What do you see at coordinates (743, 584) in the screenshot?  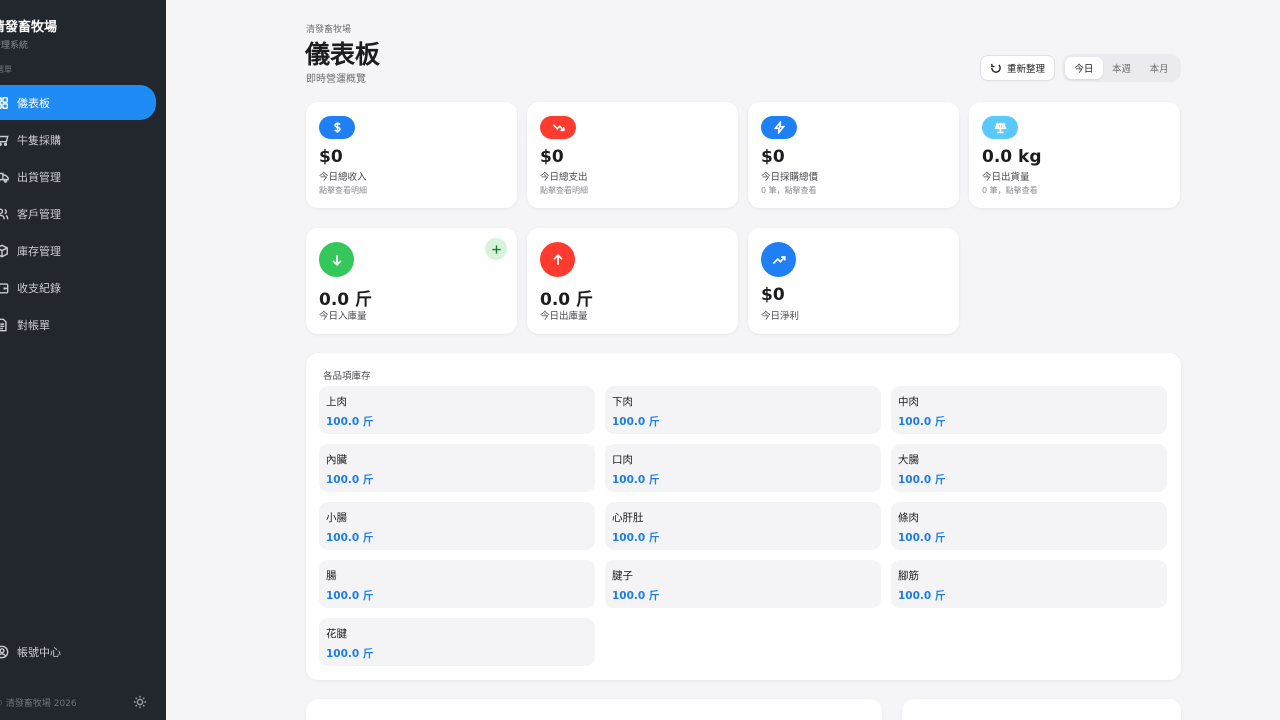 I see `inventory-item: 腱子 100.0 斤` at bounding box center [743, 584].